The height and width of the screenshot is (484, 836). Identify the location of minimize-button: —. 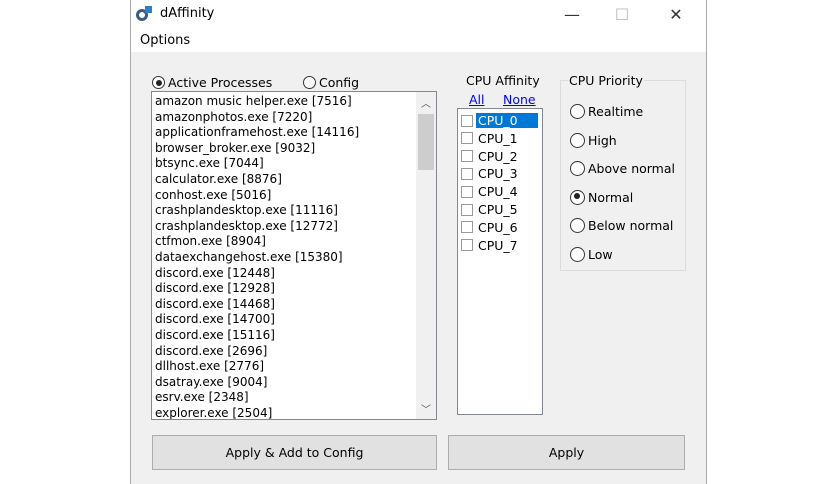
(572, 15).